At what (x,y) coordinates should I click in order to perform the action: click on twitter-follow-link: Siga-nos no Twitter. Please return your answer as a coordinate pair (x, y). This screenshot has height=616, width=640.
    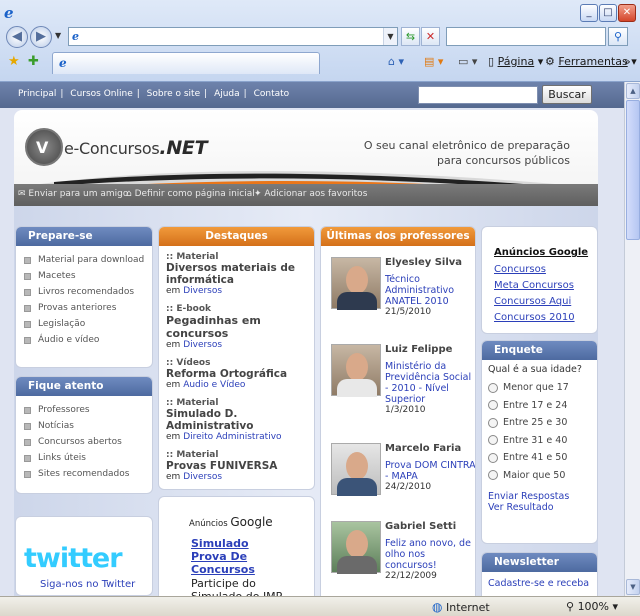
    Looking at the image, I should click on (87, 584).